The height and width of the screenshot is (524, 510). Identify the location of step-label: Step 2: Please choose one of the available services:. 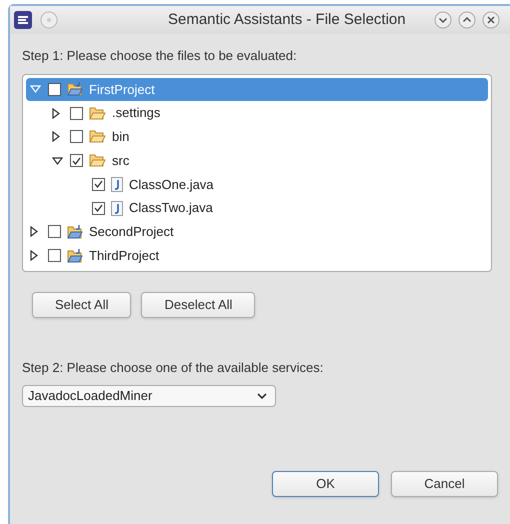
(173, 367).